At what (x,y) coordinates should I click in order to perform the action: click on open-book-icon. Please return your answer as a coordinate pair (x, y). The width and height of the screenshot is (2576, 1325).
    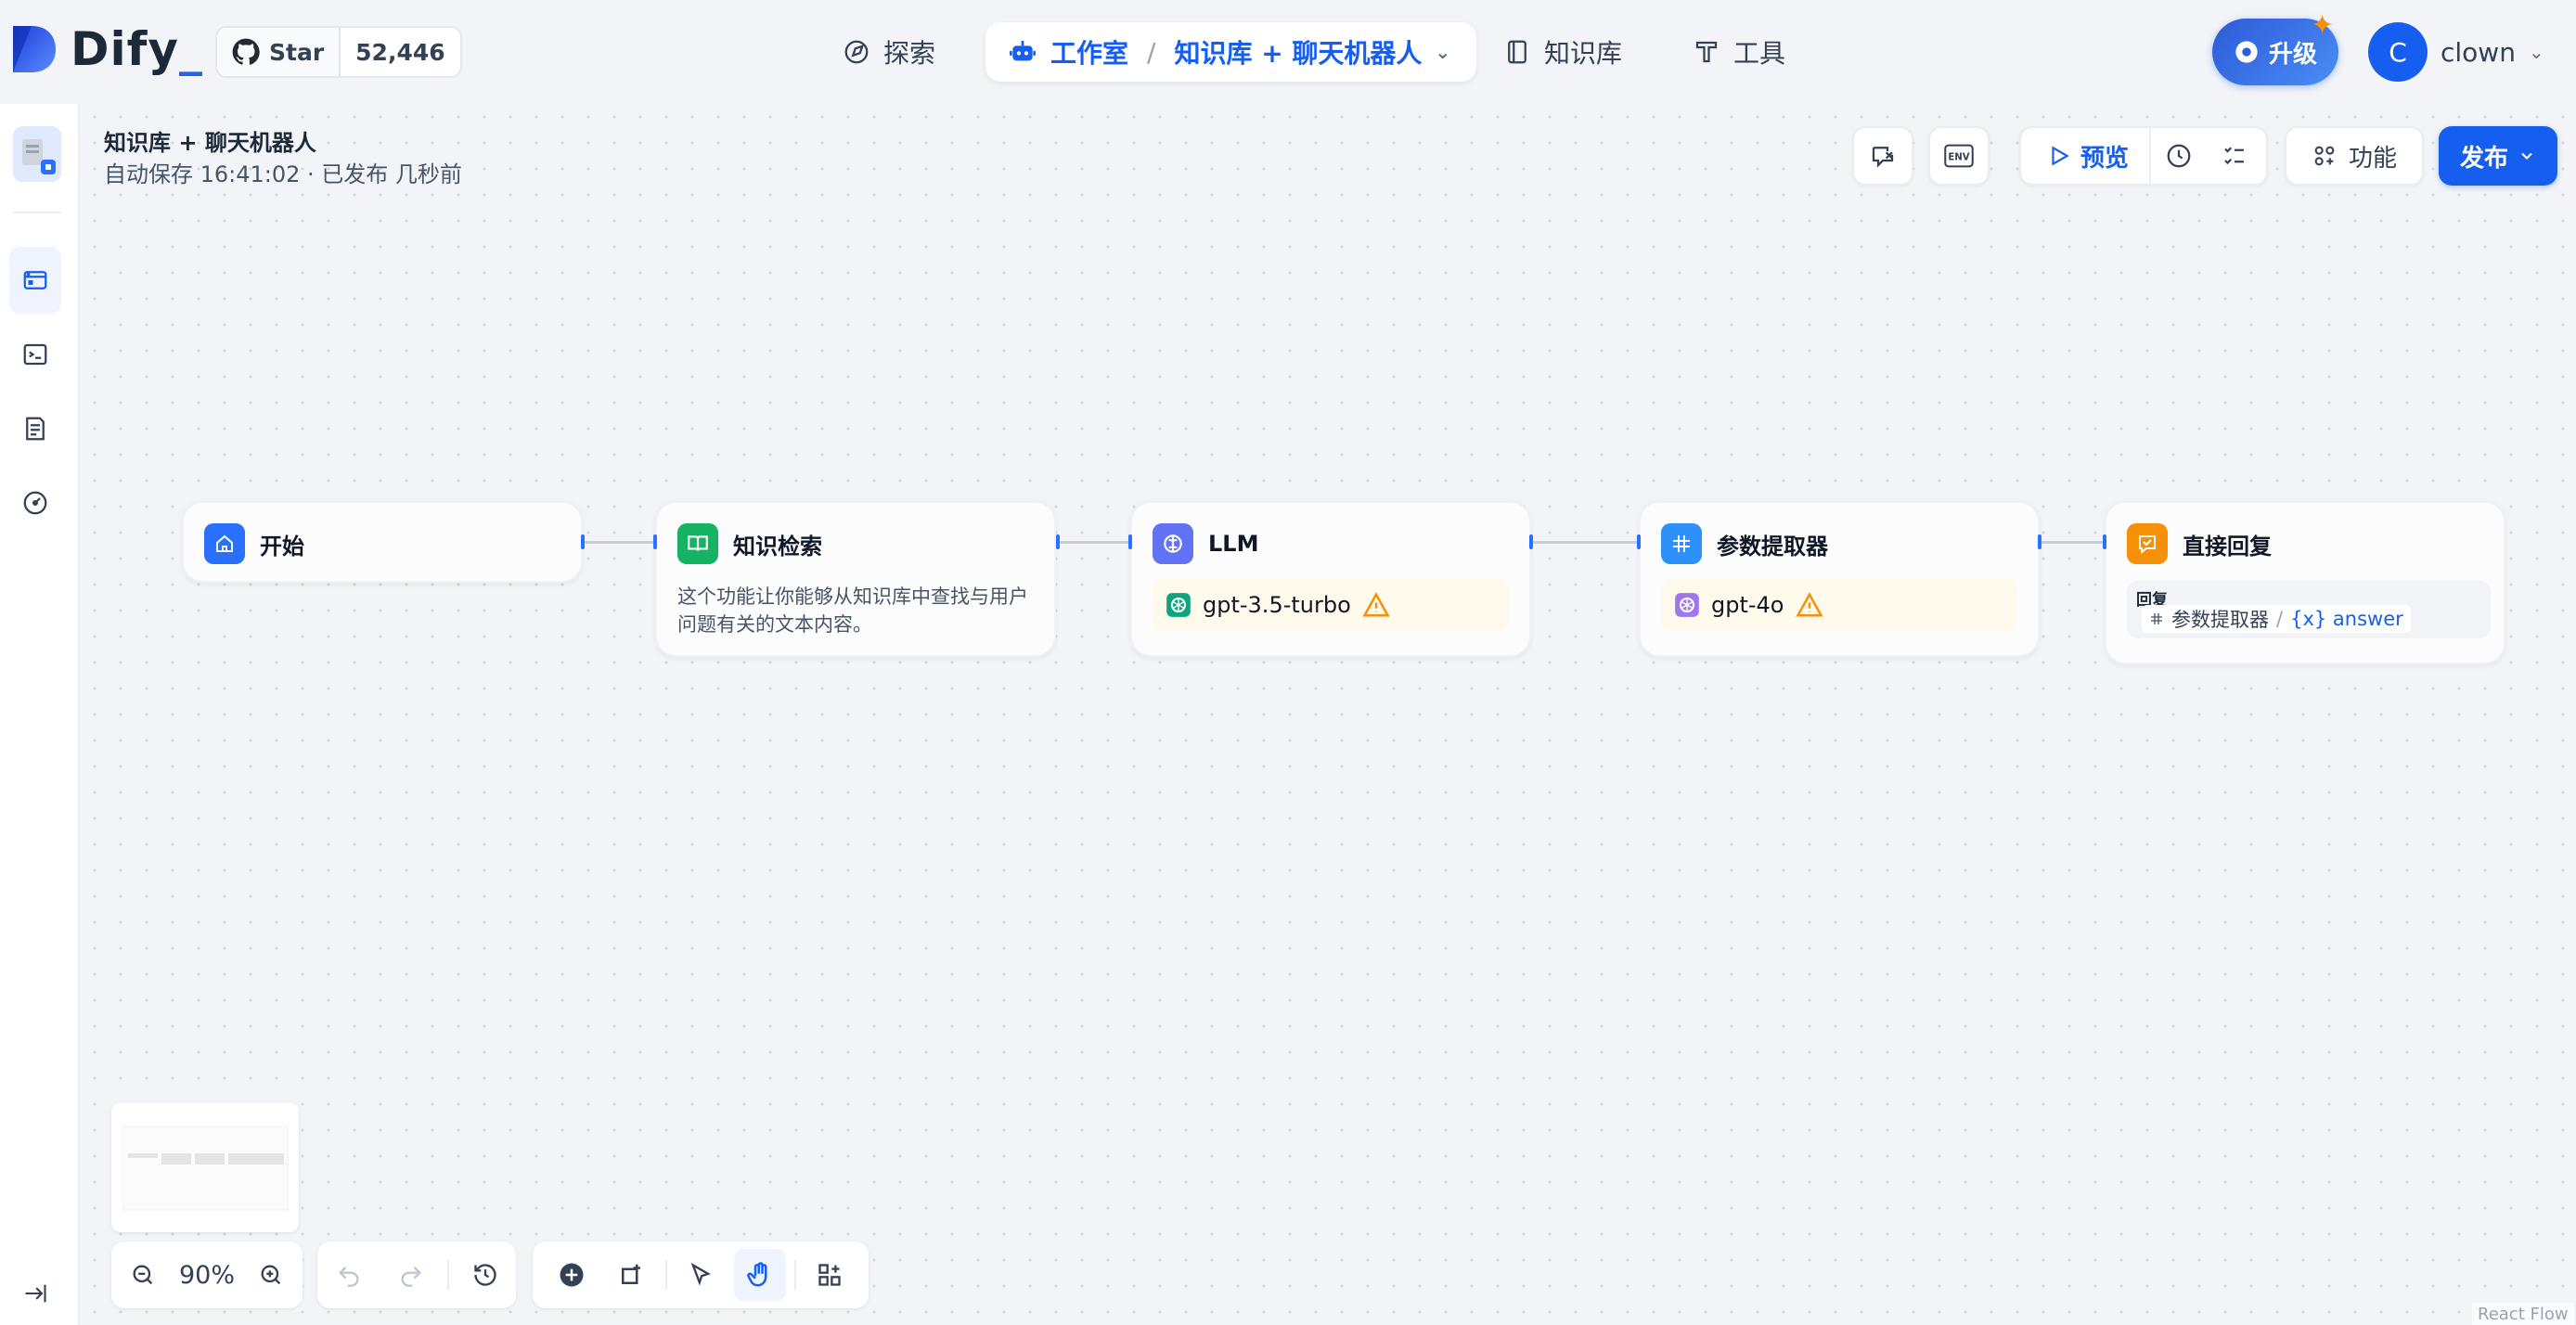
    Looking at the image, I should click on (697, 544).